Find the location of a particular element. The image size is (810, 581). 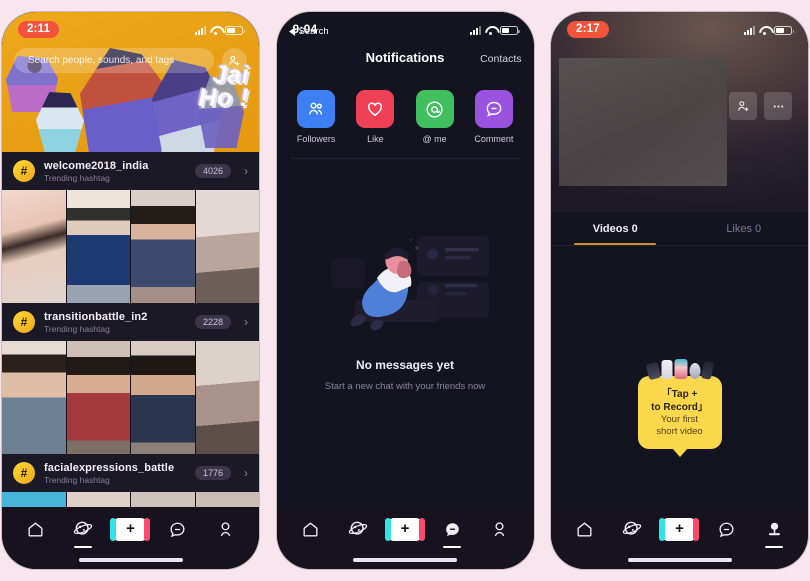

status-bar: 2:17 is located at coordinates (679, 29).